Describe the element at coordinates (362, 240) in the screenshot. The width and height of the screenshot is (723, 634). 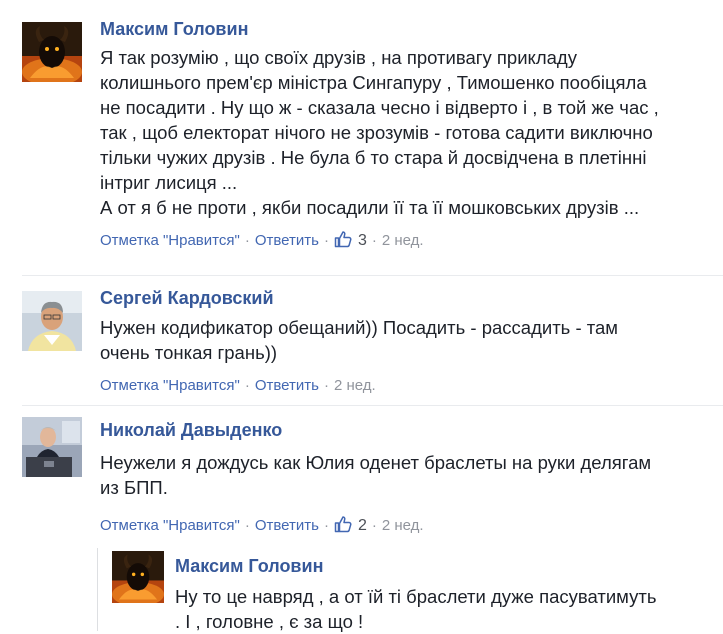
I see `like-count: 3` at that location.